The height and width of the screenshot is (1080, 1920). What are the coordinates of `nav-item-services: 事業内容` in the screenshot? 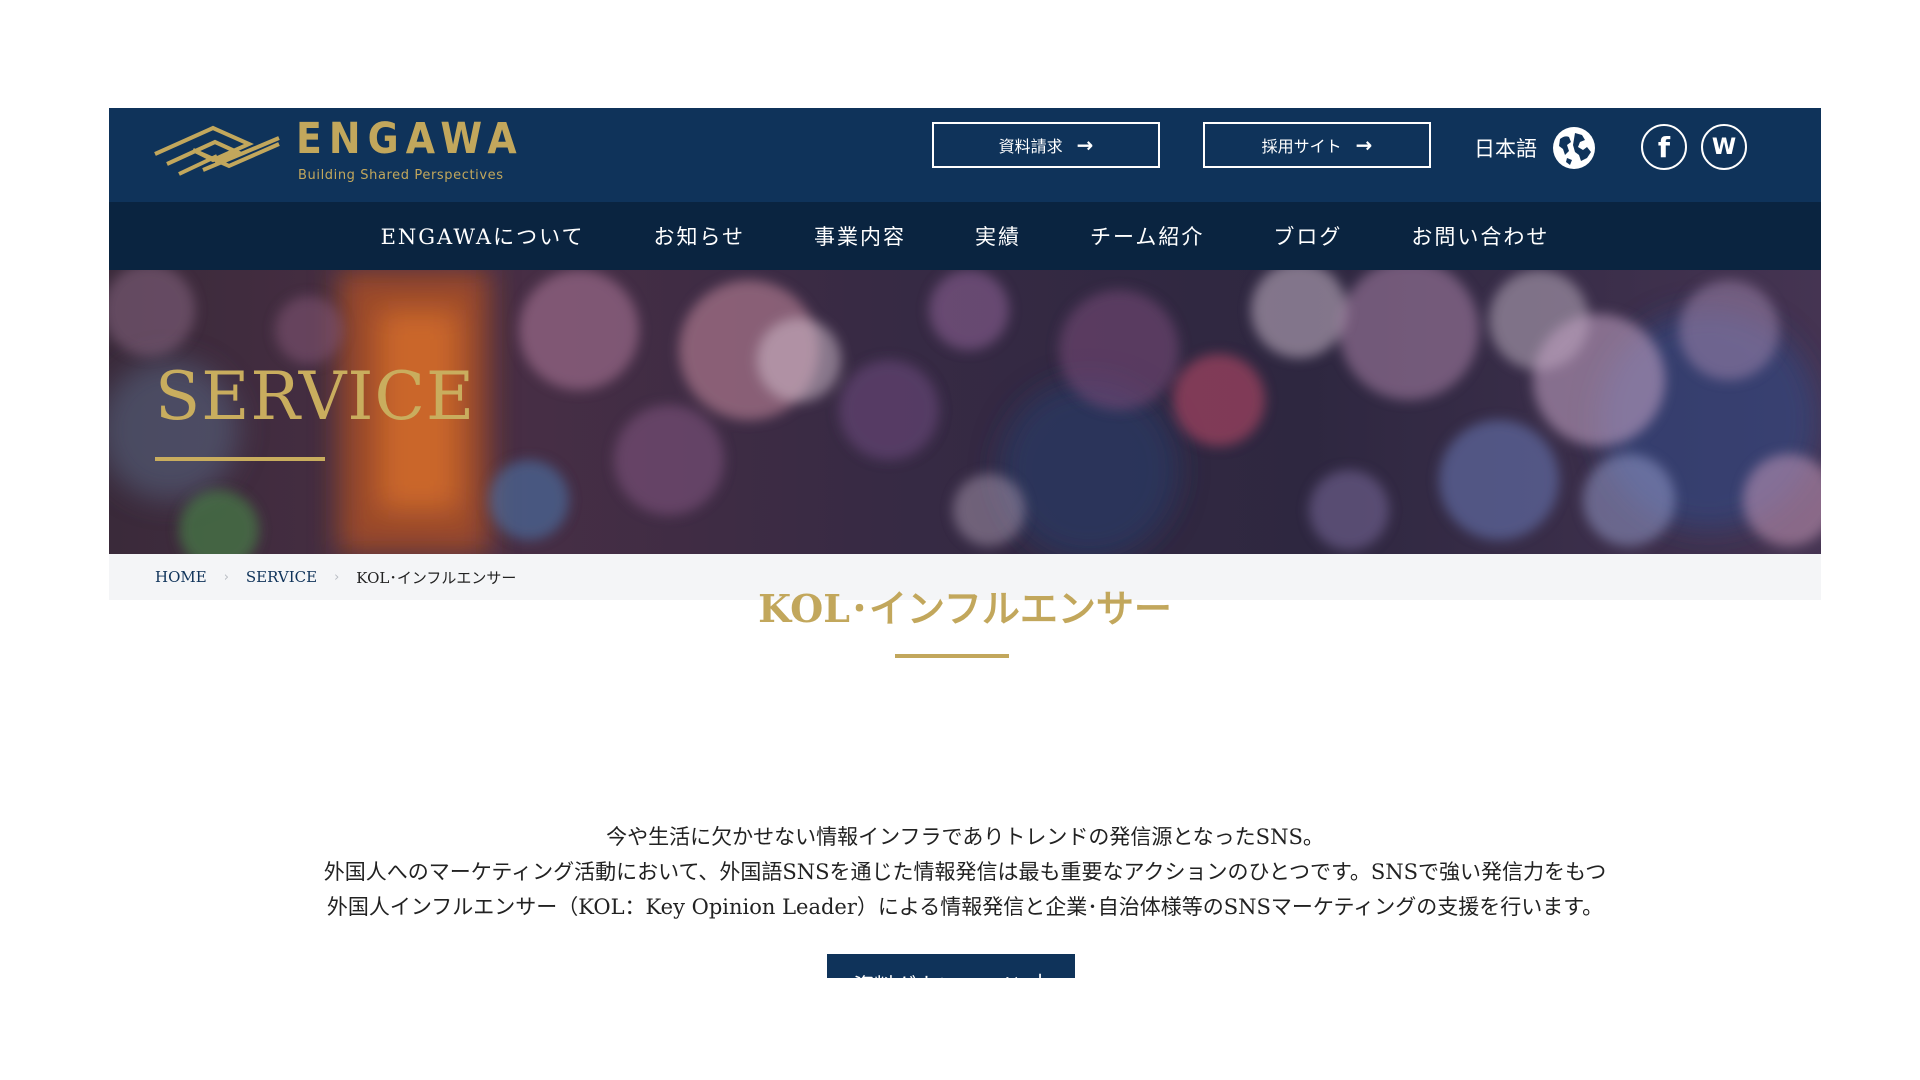 It's located at (860, 236).